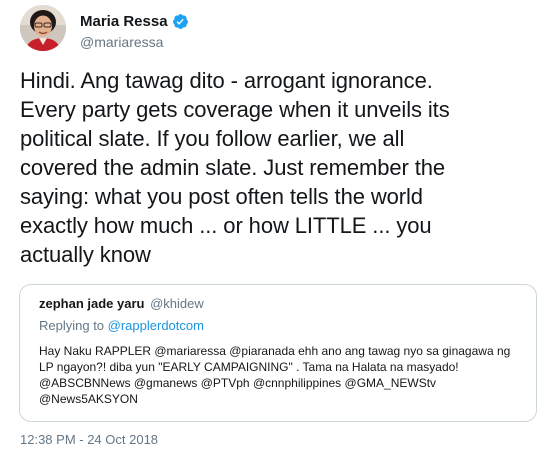 The image size is (557, 456). Describe the element at coordinates (73, 325) in the screenshot. I see `replying-to-prefix: Replying to` at that location.